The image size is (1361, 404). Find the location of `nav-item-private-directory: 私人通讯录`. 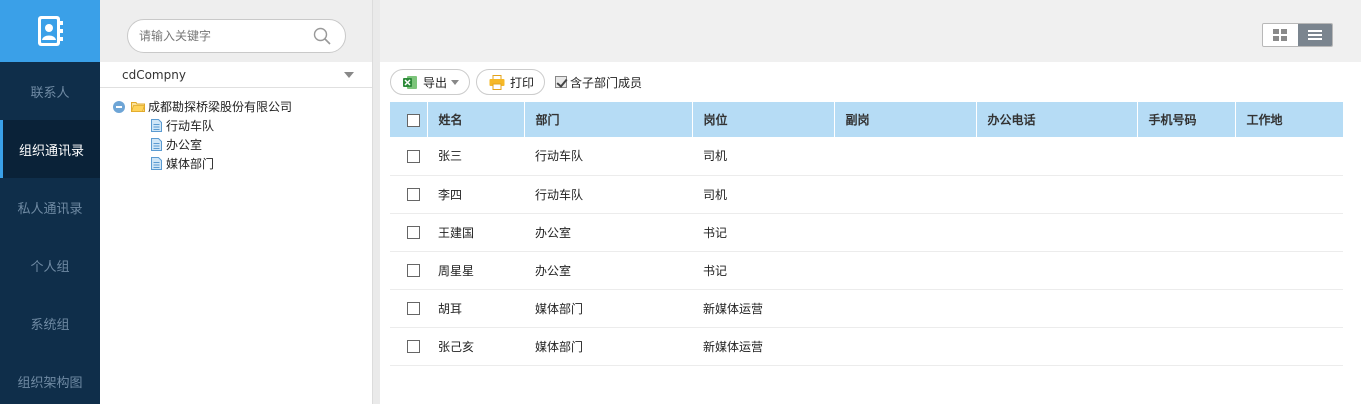

nav-item-private-directory: 私人通讯录 is located at coordinates (50, 207).